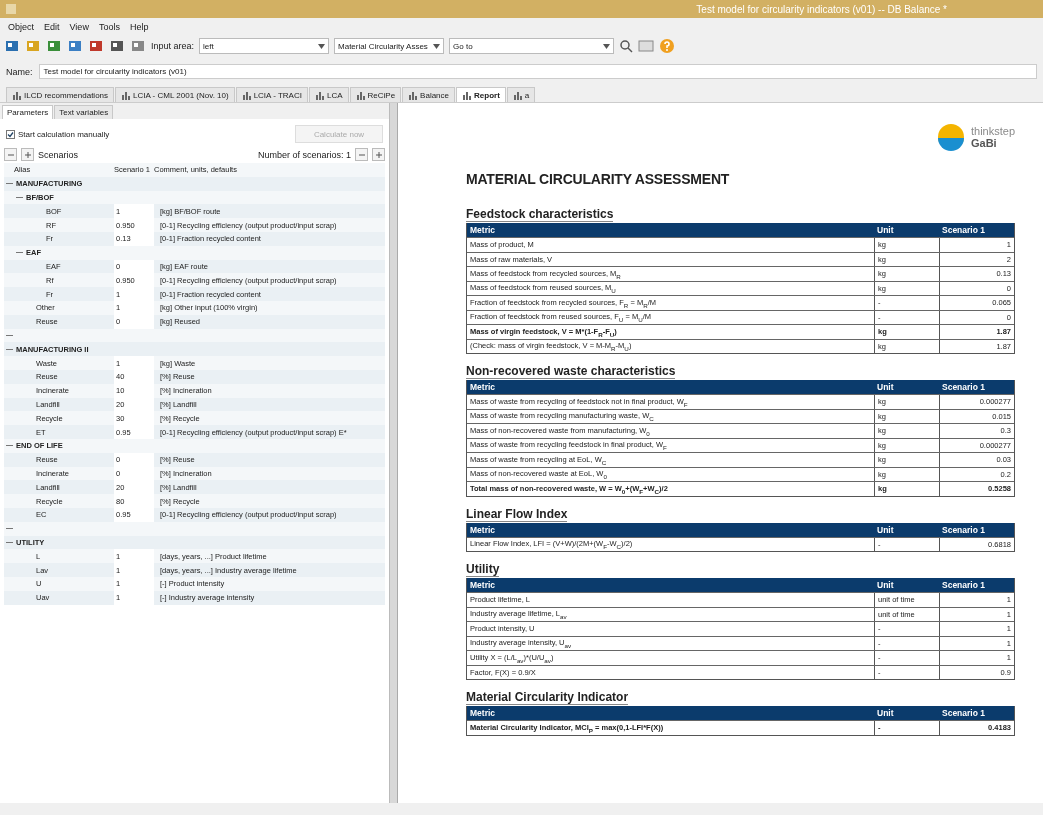 This screenshot has height=815, width=1043. Describe the element at coordinates (667, 46) in the screenshot. I see `help-icon` at that location.